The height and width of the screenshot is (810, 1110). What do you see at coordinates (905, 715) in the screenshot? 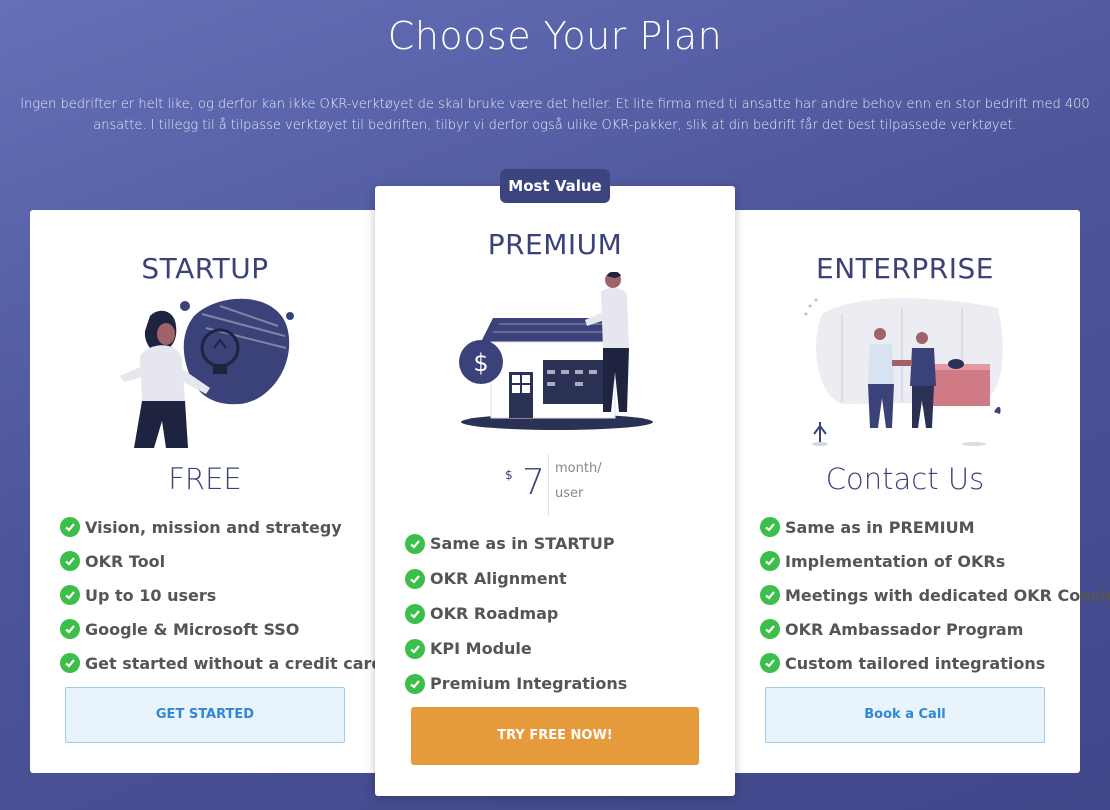
I see `book-a-call-button: Book a Call` at bounding box center [905, 715].